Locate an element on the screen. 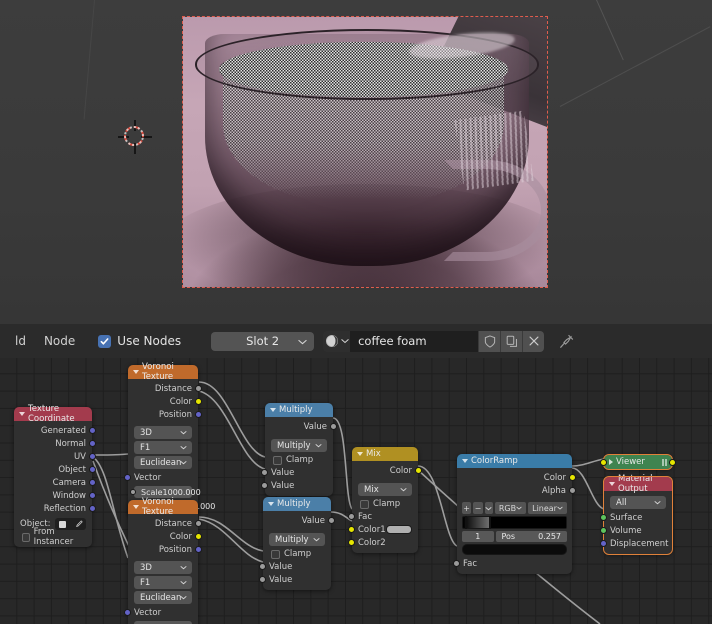 The image size is (712, 624). socket-row-value-in-2: Value is located at coordinates (297, 485).